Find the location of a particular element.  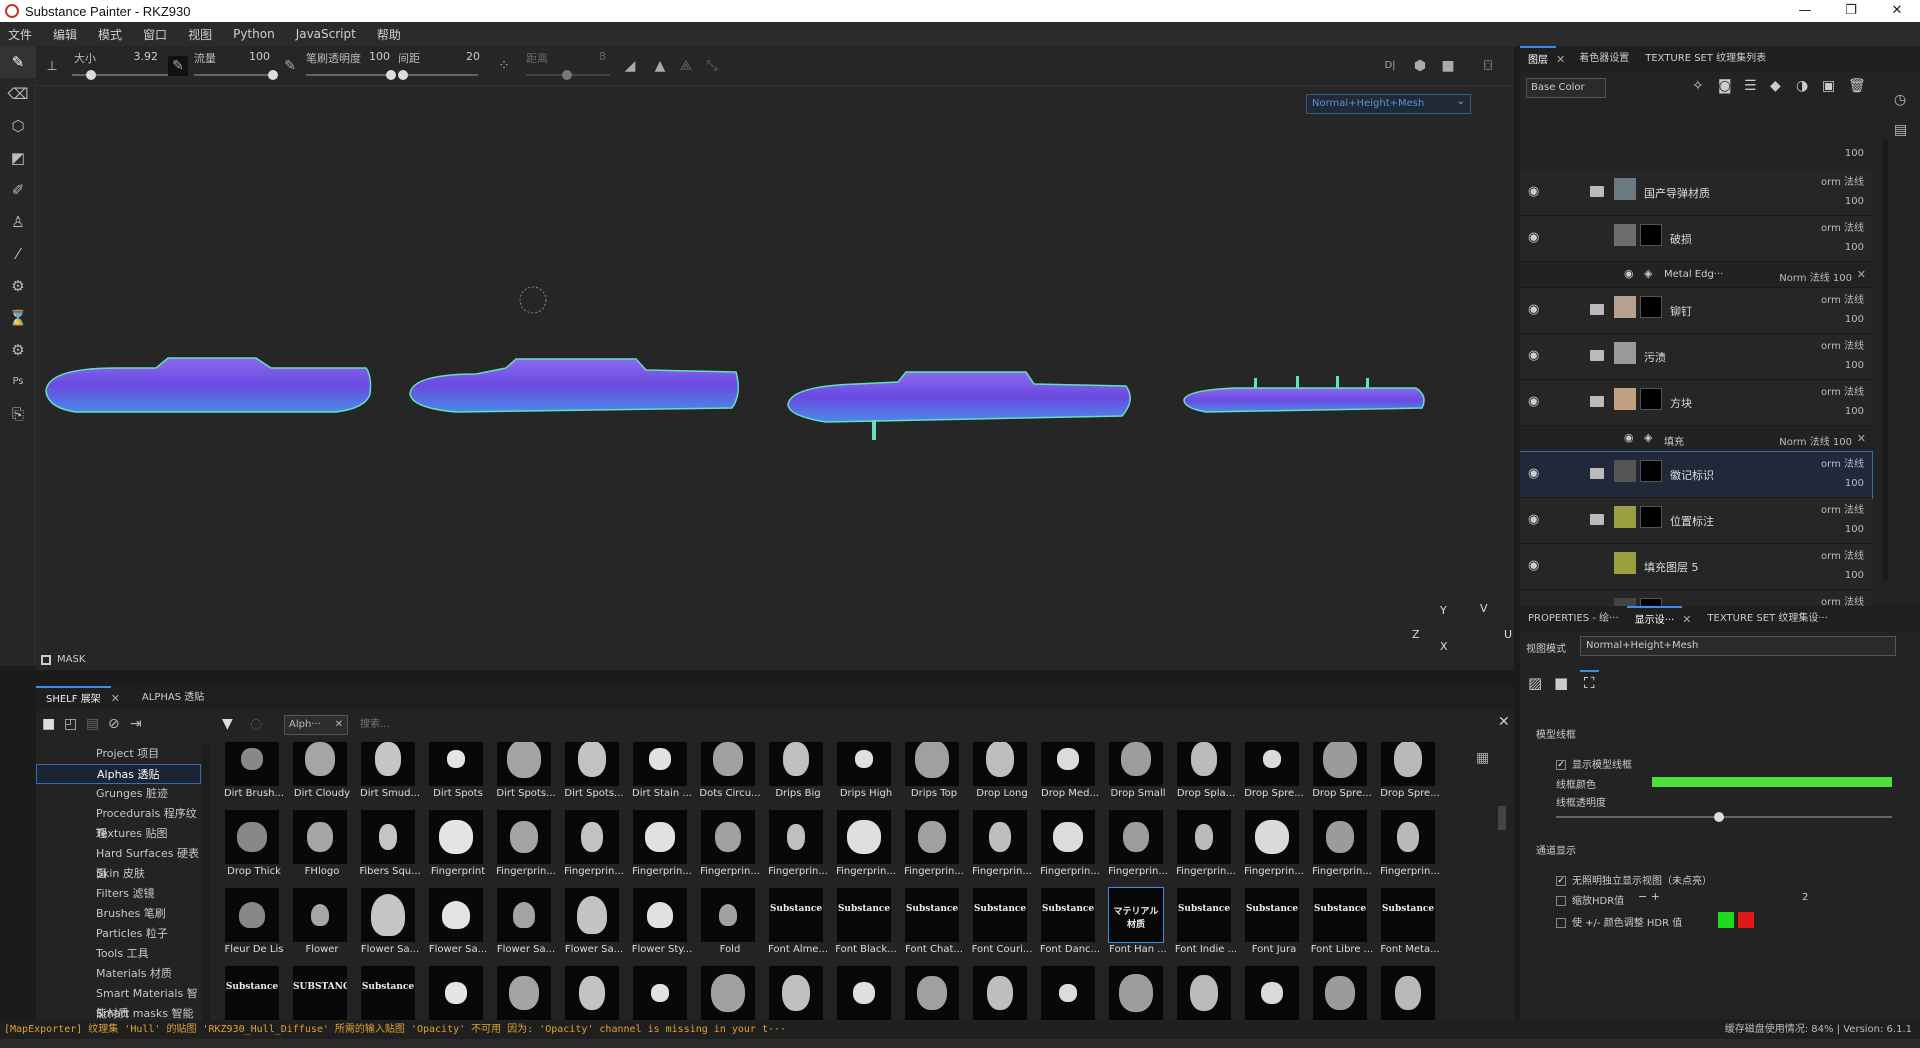

category-item: Project 项目 is located at coordinates (118, 754).